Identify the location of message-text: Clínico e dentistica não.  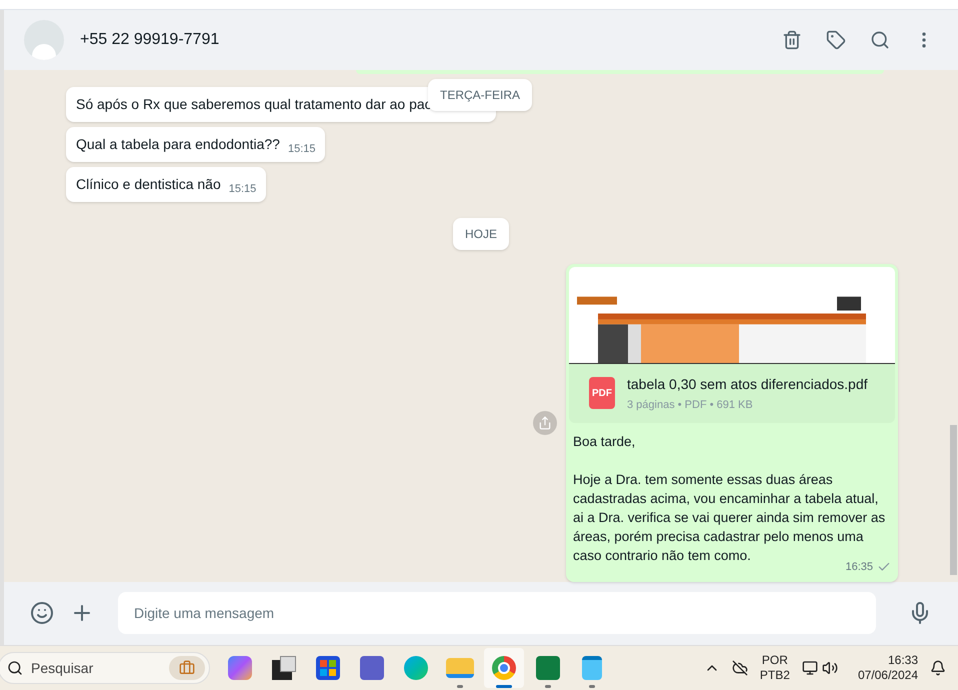
(148, 184).